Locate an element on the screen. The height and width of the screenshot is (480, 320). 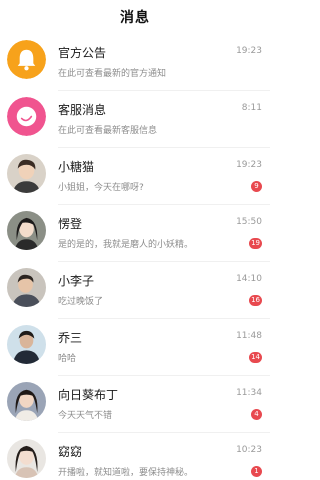
chat-bubble-icon is located at coordinates (26, 116).